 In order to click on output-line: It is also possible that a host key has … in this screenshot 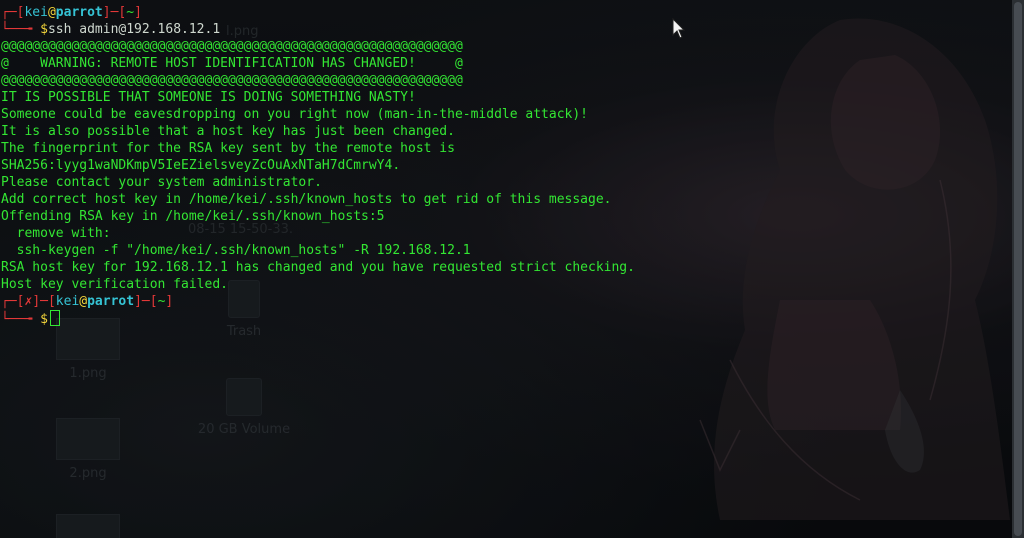, I will do `click(228, 131)`.